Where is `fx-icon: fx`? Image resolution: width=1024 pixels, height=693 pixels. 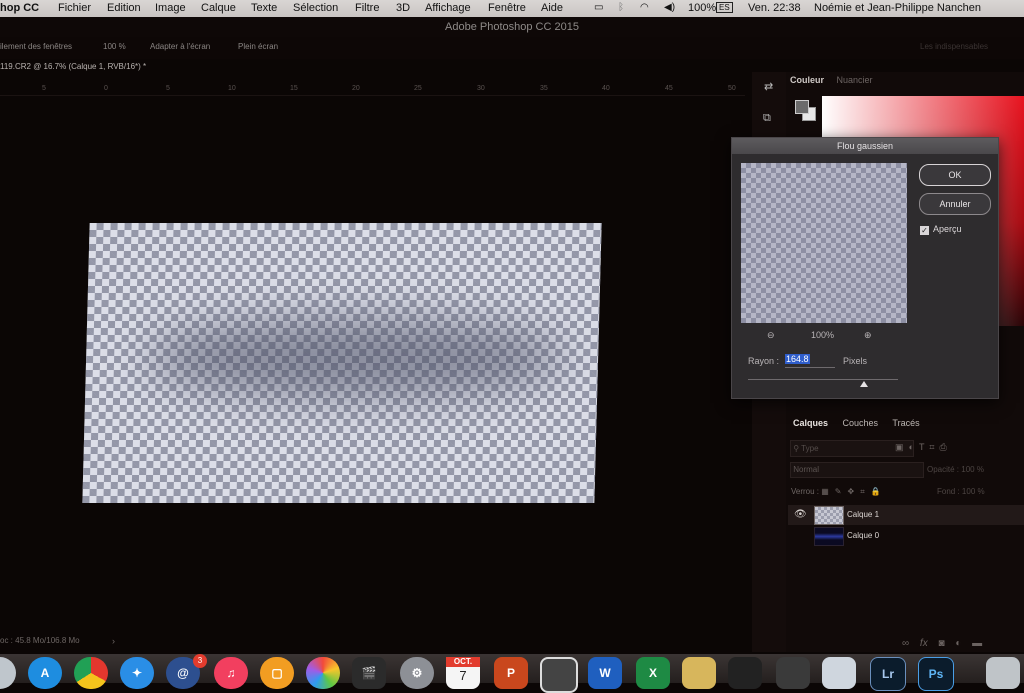
fx-icon: fx is located at coordinates (924, 643).